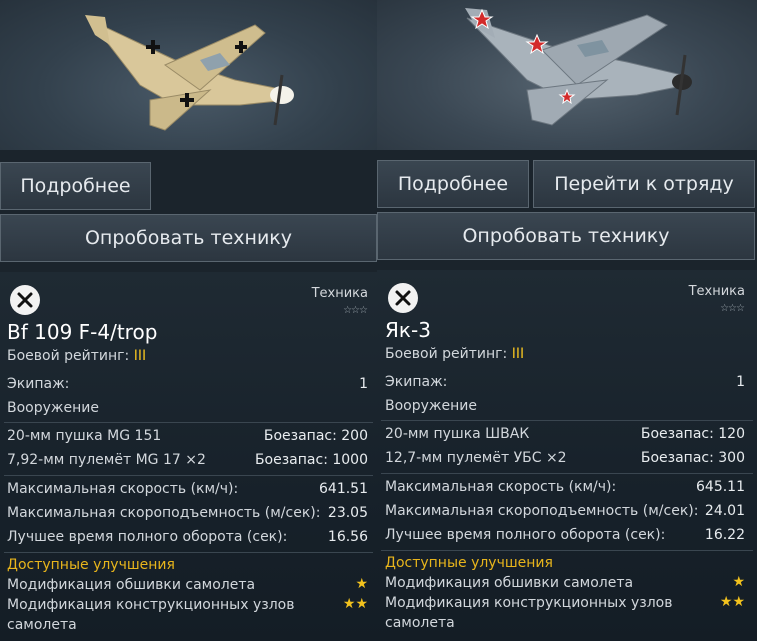  What do you see at coordinates (84, 436) in the screenshot?
I see `weapon-name: 20-мм пушка MG 151` at bounding box center [84, 436].